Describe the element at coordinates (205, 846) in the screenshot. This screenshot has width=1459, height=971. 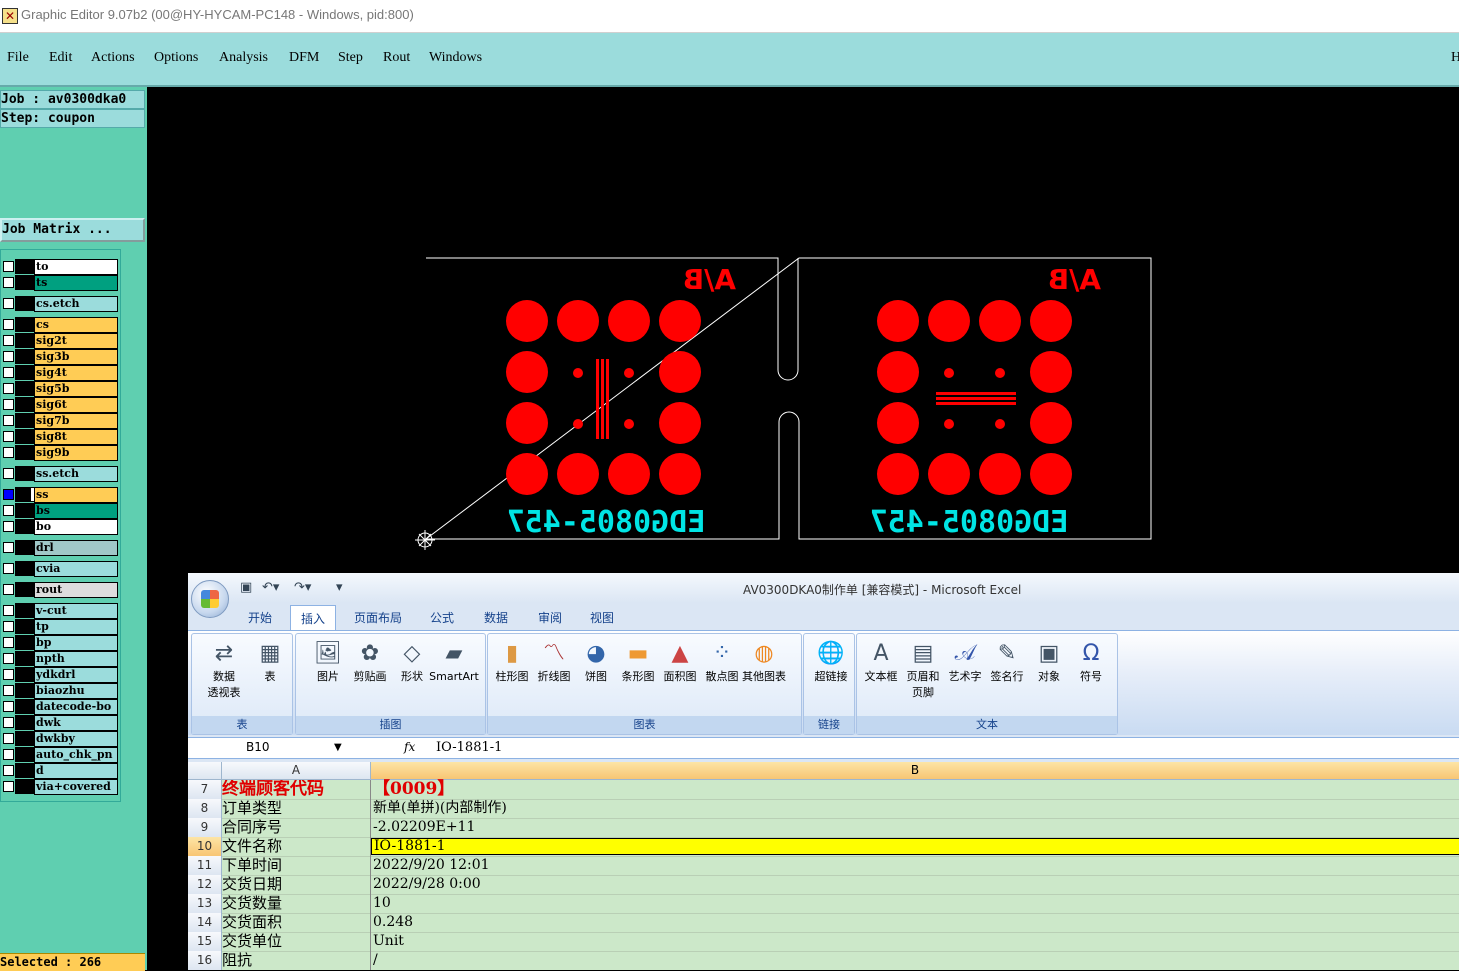
I see `row-header: 10` at that location.